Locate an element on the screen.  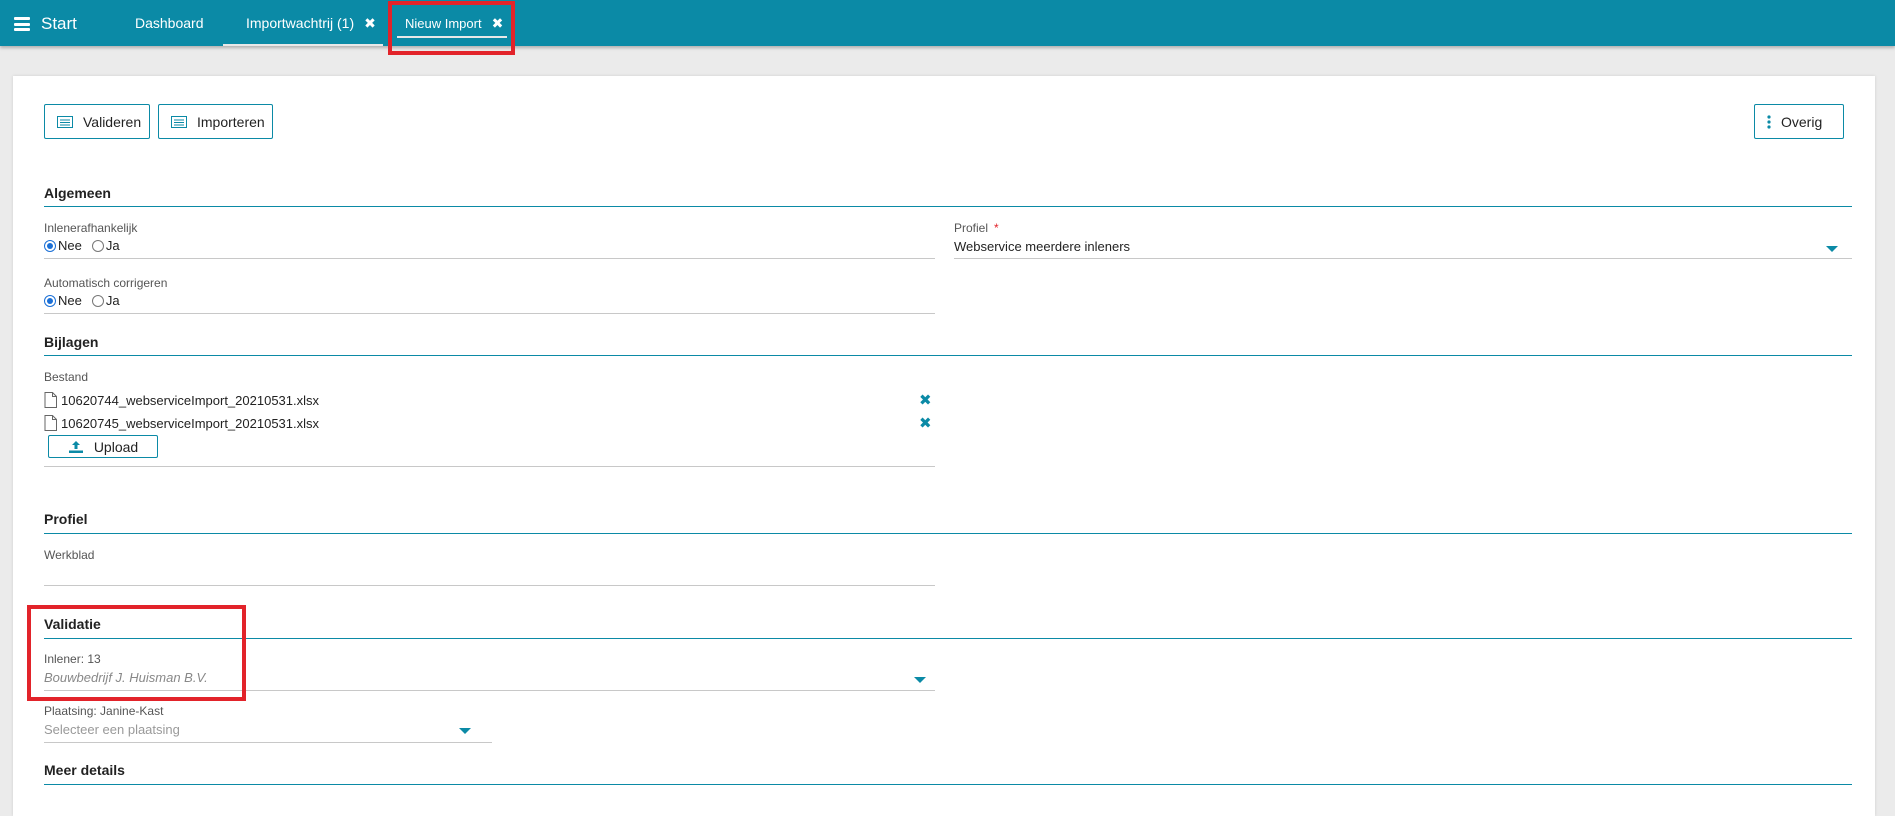
inlener-afhankelijk-radio-group: Nee Ja is located at coordinates (87, 245).